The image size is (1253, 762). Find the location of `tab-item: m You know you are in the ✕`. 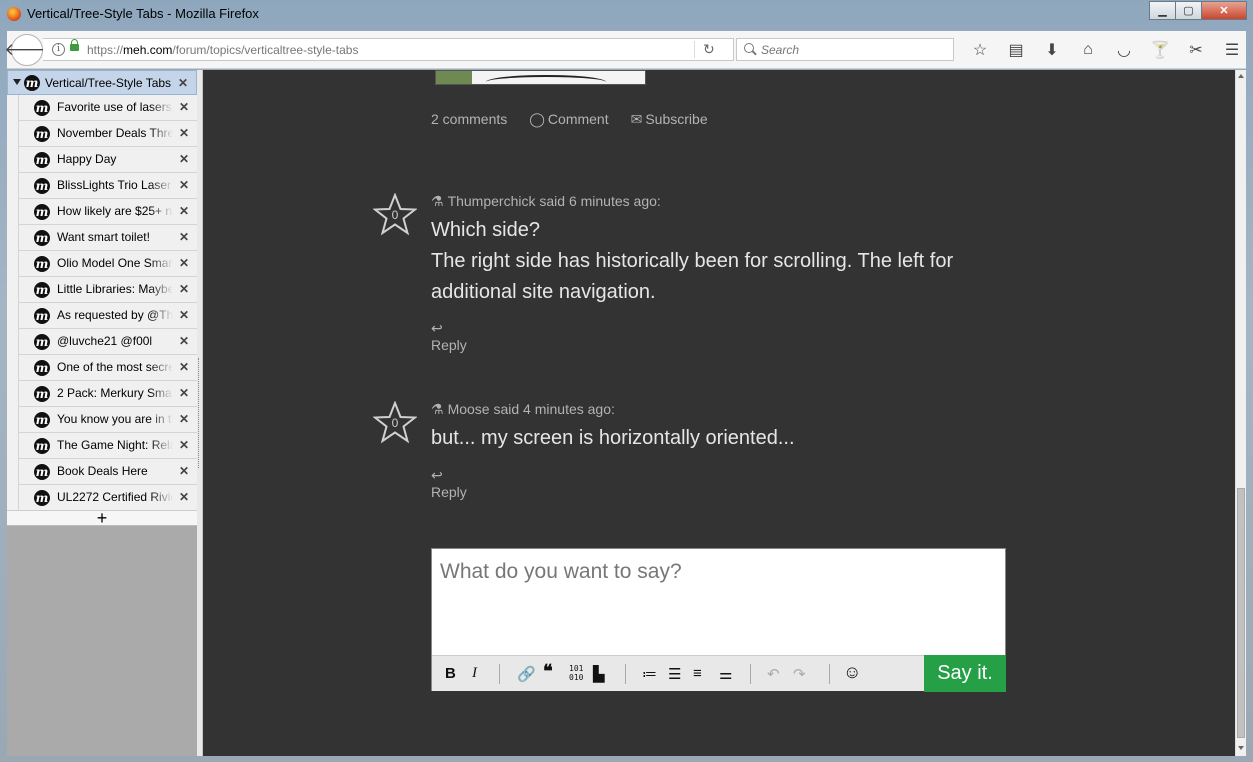

tab-item: m You know you are in the ✕ is located at coordinates (107, 420).